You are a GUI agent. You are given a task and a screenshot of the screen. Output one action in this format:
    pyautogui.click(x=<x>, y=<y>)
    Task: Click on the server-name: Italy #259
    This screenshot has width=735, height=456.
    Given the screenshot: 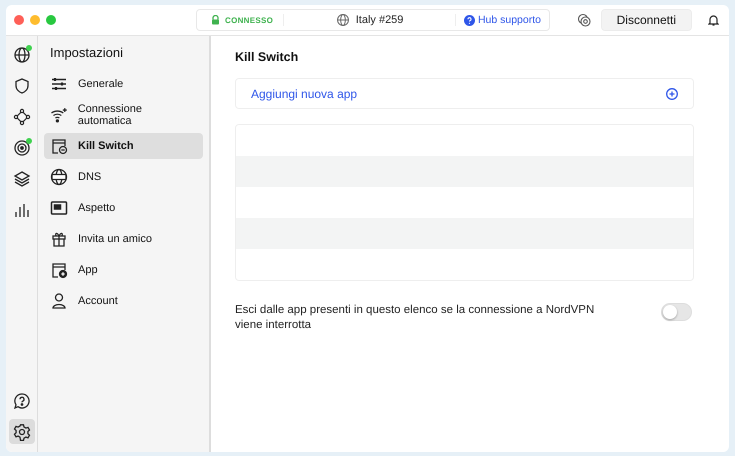 What is the action you would take?
    pyautogui.click(x=380, y=20)
    